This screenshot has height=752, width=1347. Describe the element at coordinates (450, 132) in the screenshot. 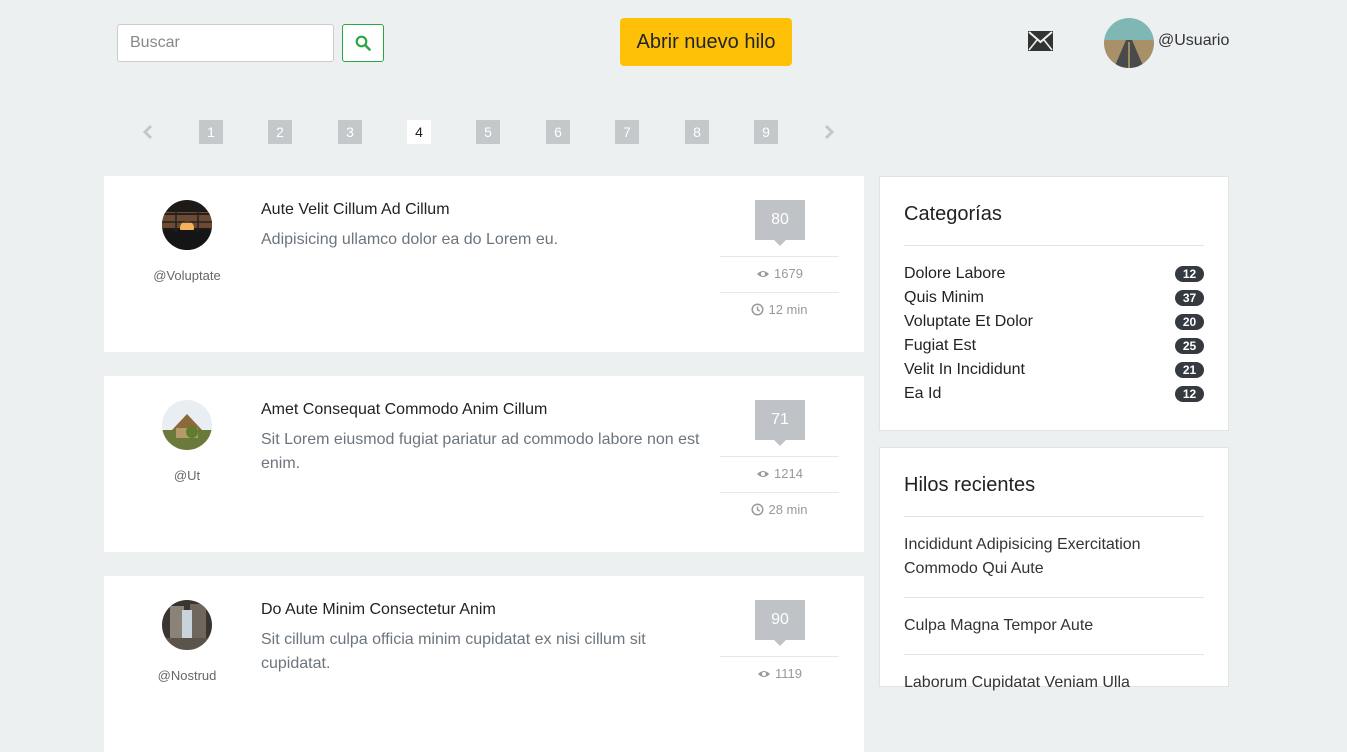

I see `pagination: 1 2 3 4 5 6 7 8 9` at that location.